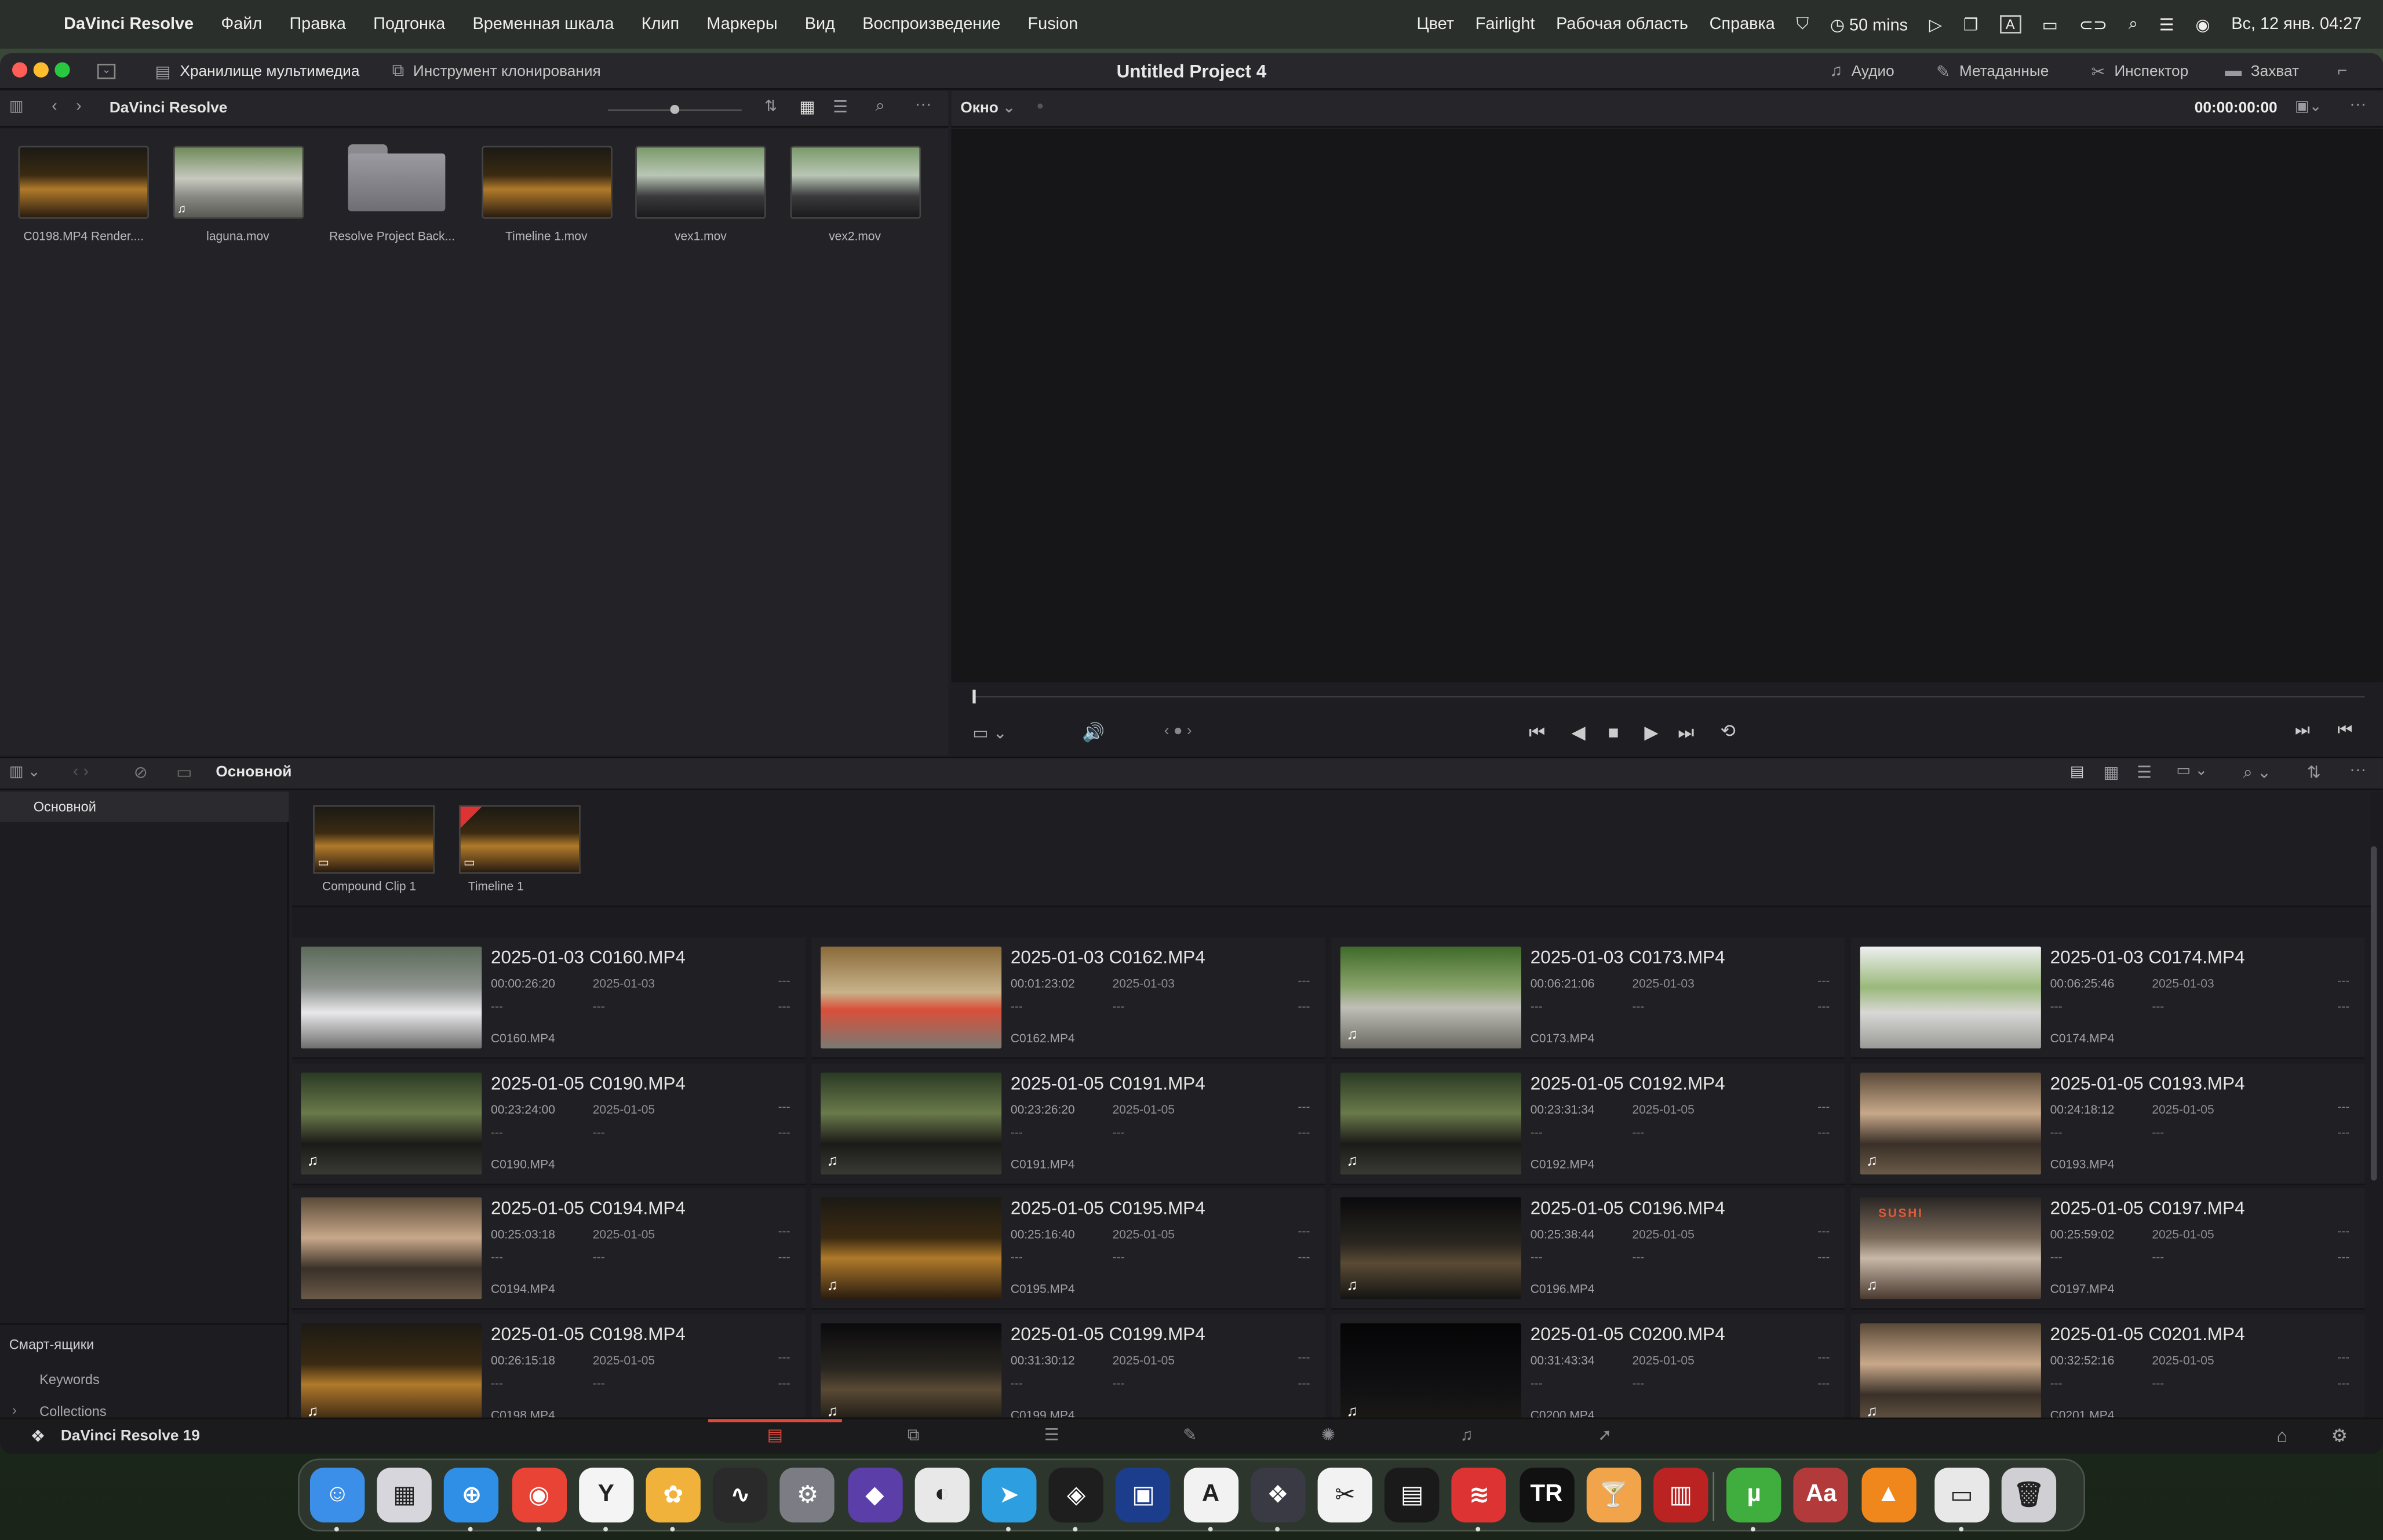 The image size is (2383, 1540). Describe the element at coordinates (1328, 1437) in the screenshot. I see `color-page-icon: ✺` at that location.